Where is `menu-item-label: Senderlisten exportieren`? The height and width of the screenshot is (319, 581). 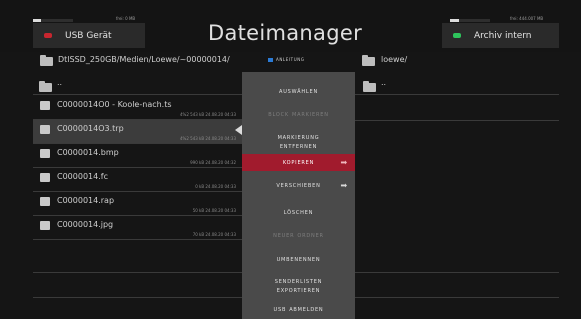 menu-item-label: Senderlisten exportieren is located at coordinates (298, 285).